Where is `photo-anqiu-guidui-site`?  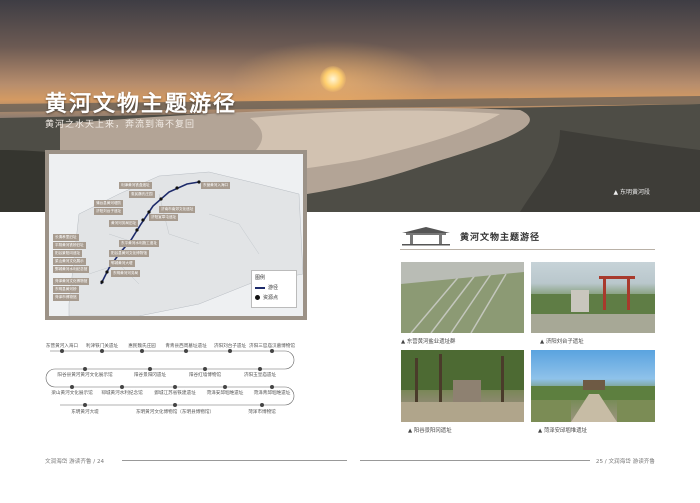
photo-anqiu-guidui-site is located at coordinates (593, 386).